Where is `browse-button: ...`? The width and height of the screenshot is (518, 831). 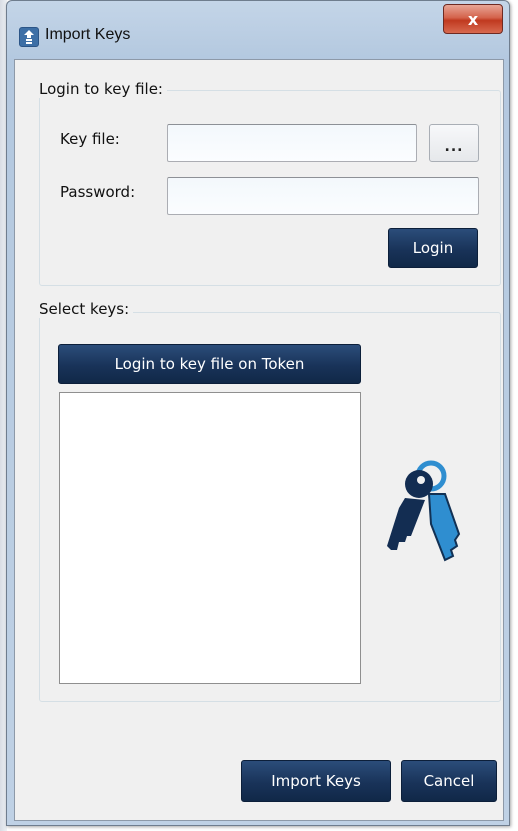 browse-button: ... is located at coordinates (454, 143).